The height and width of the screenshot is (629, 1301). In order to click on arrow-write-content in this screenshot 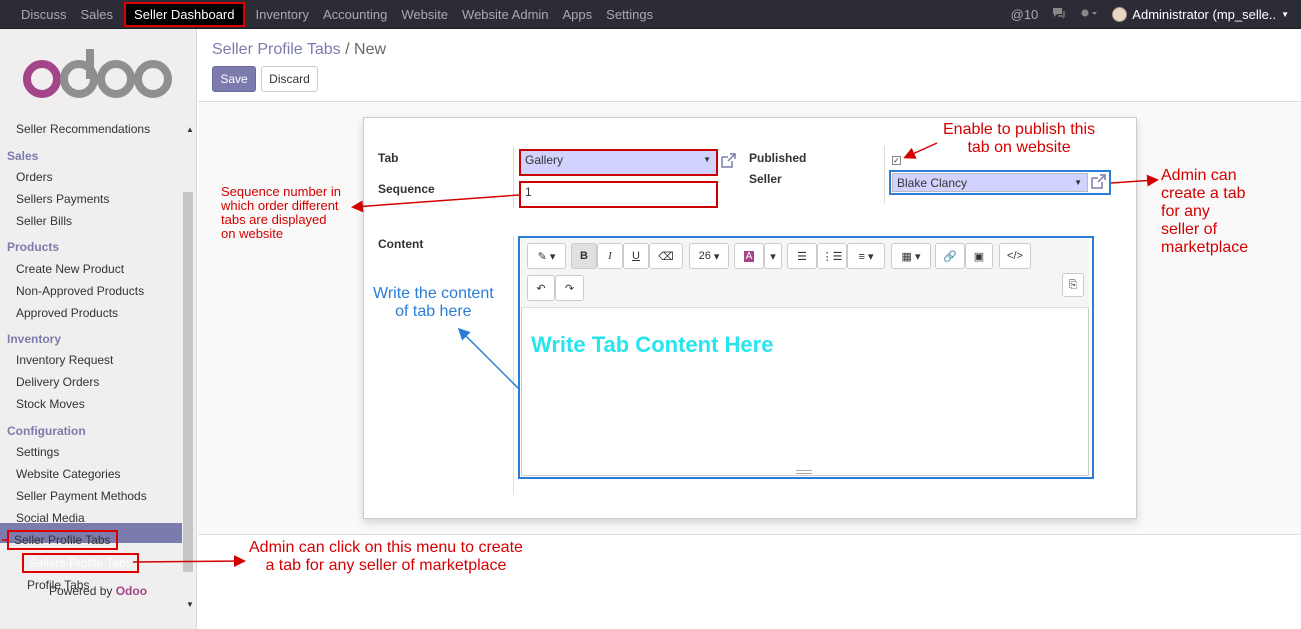, I will do `click(489, 359)`.